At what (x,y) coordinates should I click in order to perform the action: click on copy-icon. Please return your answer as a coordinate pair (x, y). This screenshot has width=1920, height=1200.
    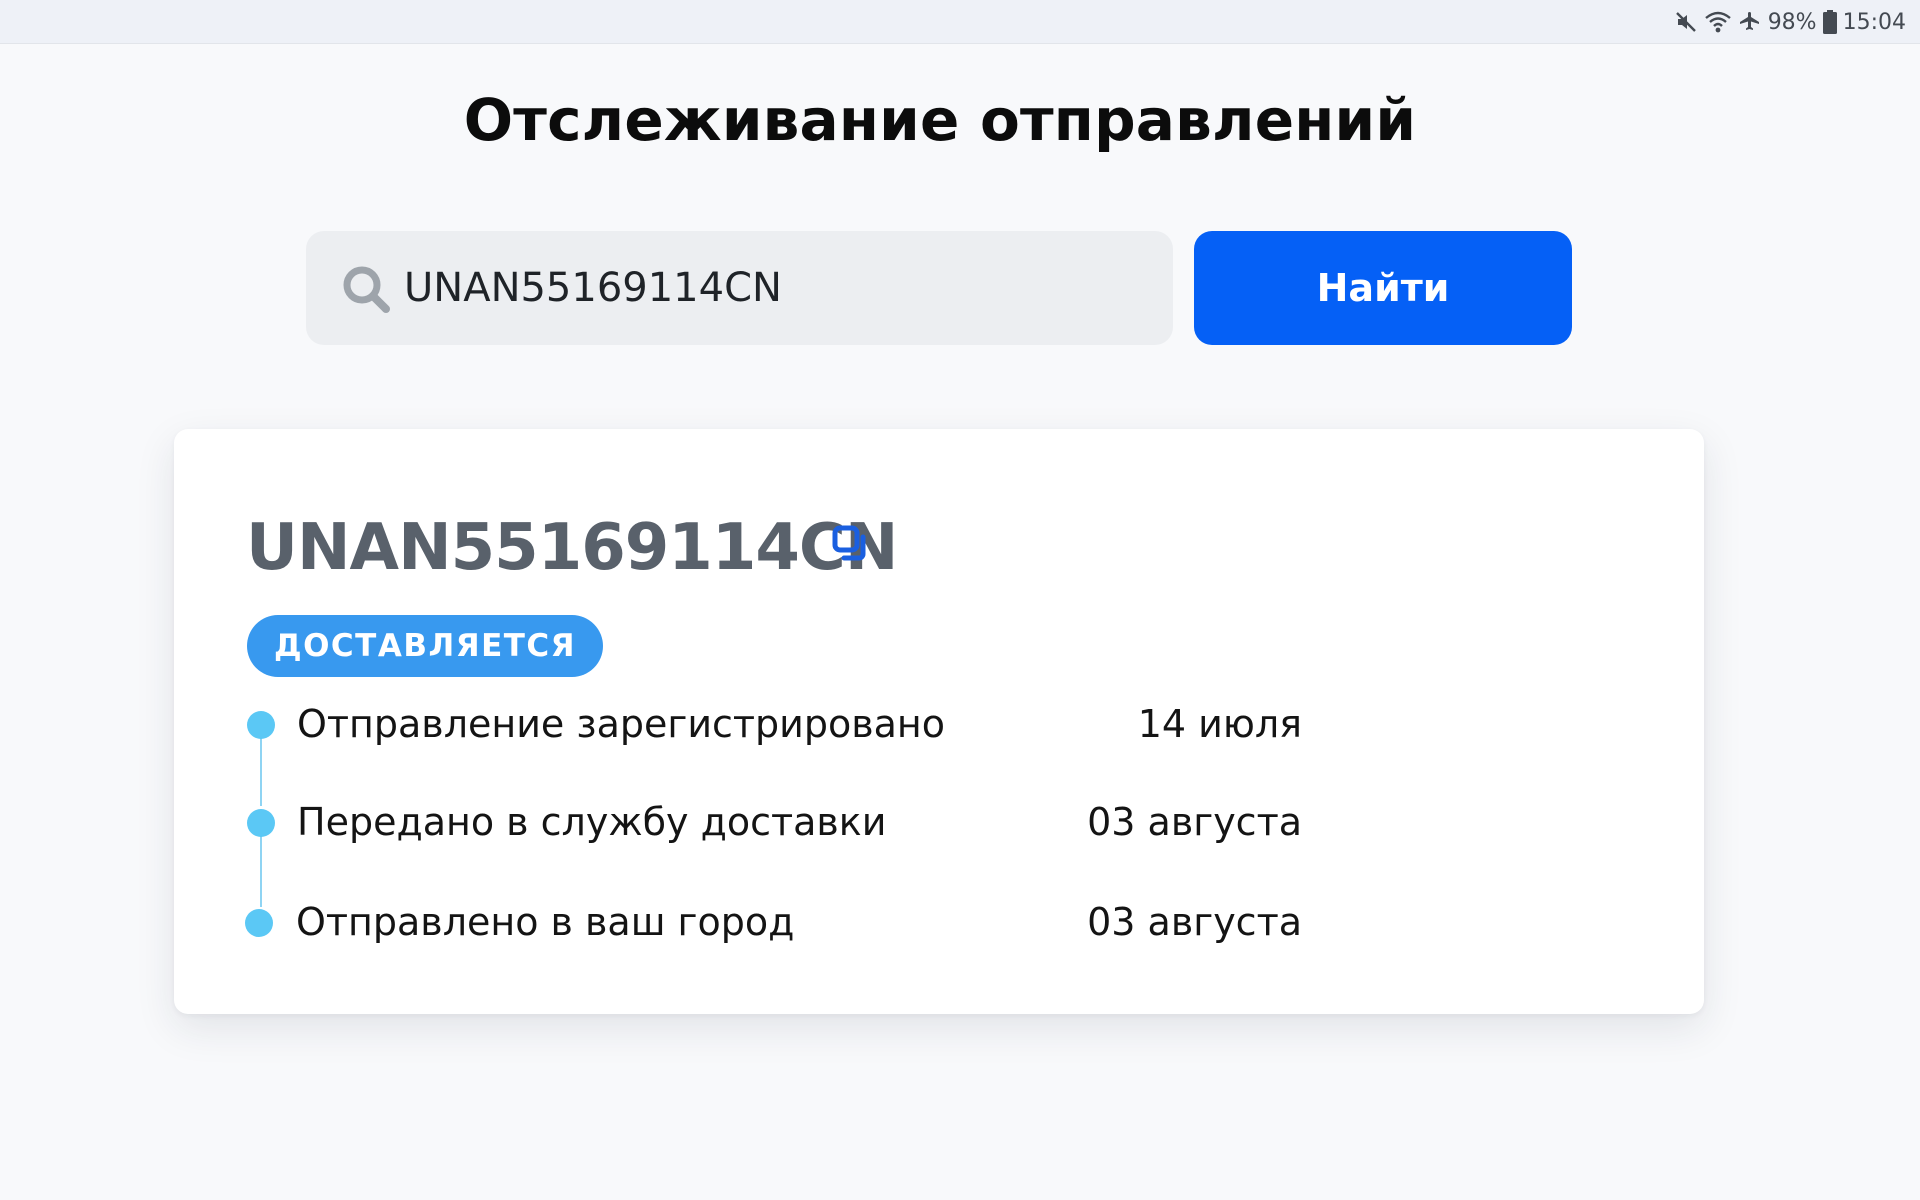
    Looking at the image, I should click on (851, 546).